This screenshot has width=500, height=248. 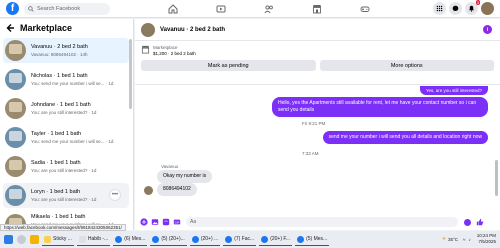 I want to click on grid-menu-icon, so click(x=439, y=8).